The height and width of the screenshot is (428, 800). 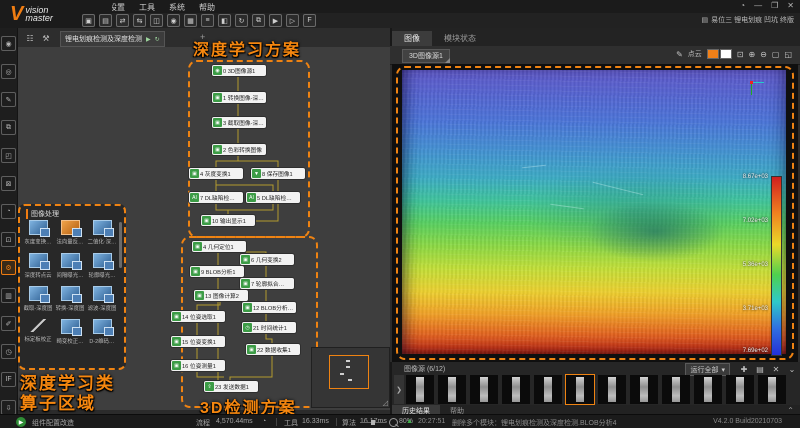 I want to click on flow-node: ▼ 8 保存图像1, so click(x=278, y=173).